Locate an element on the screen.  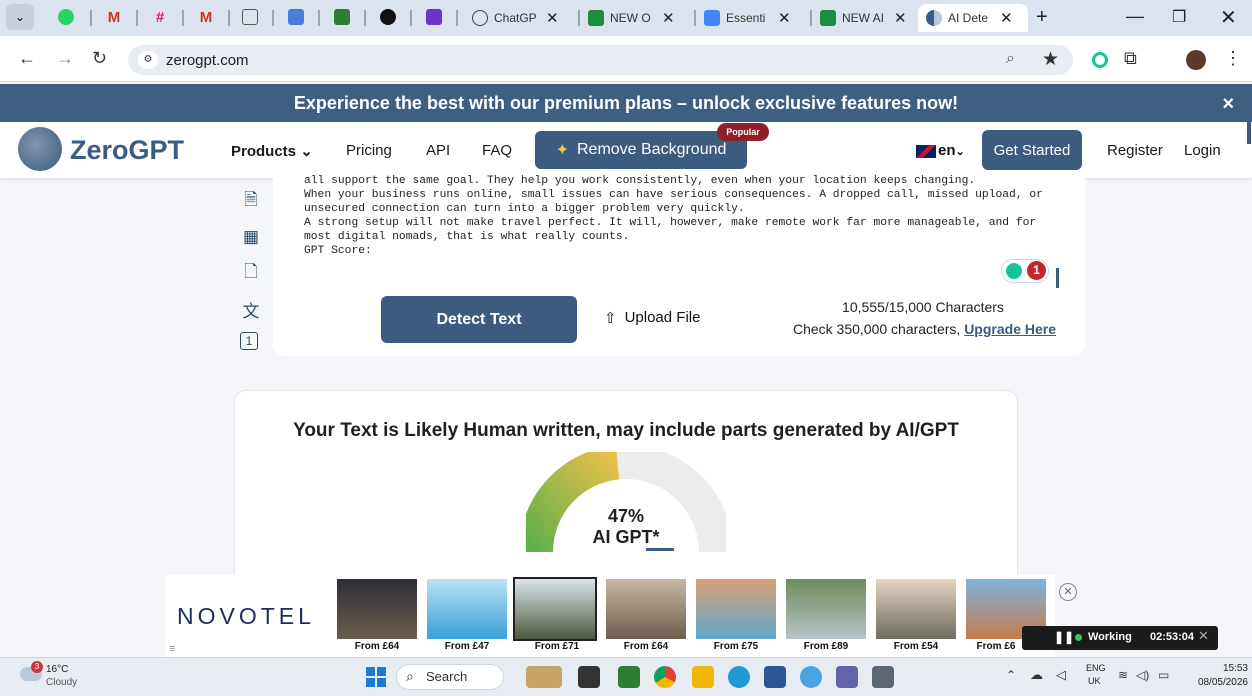
pinned-tab-doc is located at coordinates (250, 17).